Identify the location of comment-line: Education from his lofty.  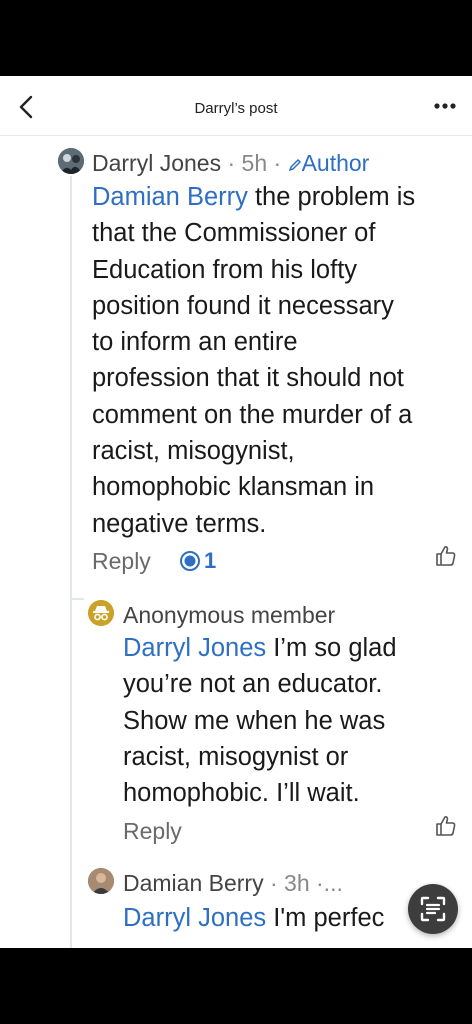
(225, 269).